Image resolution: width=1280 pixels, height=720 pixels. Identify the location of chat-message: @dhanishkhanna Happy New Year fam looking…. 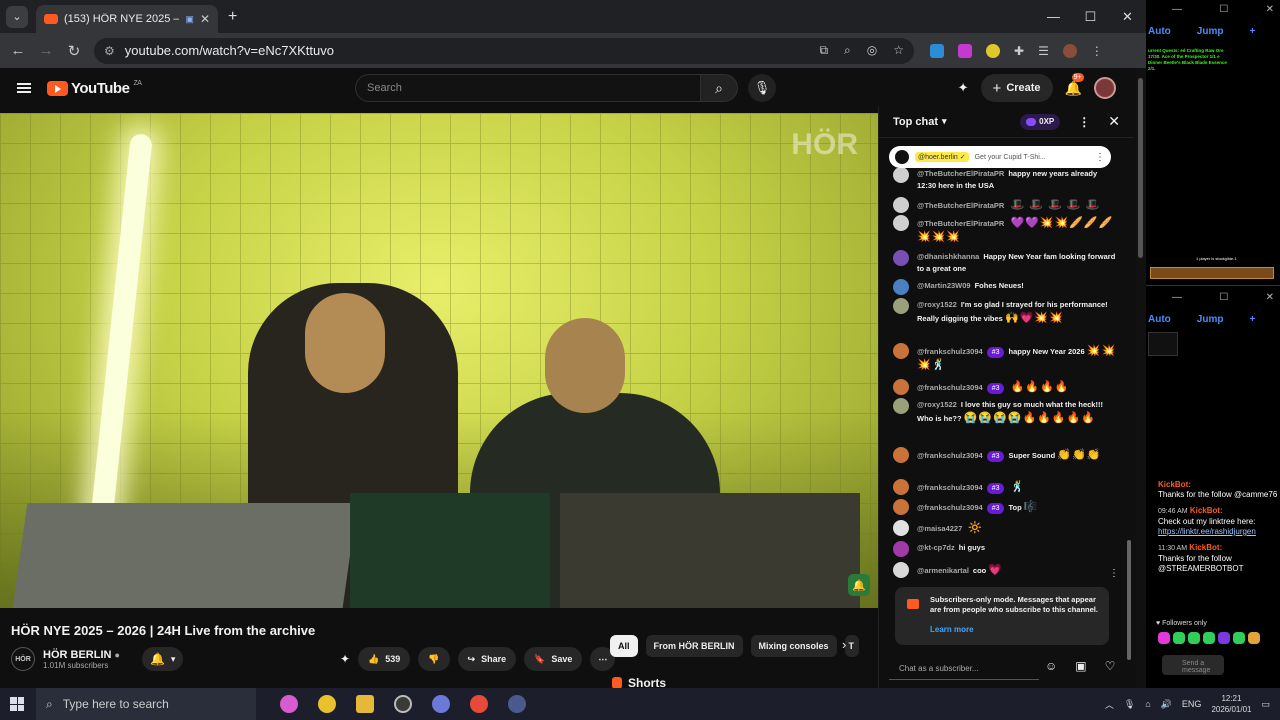
(1005, 262).